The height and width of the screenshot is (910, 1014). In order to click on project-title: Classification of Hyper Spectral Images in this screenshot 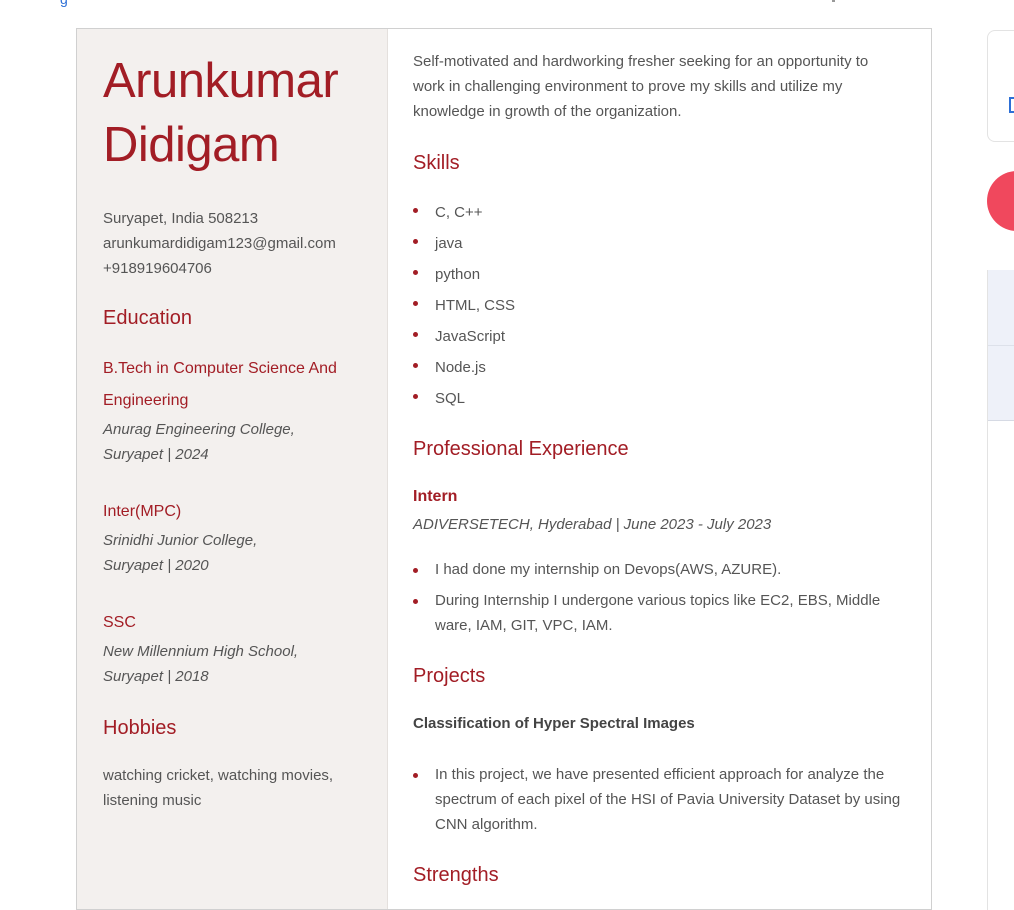, I will do `click(554, 723)`.